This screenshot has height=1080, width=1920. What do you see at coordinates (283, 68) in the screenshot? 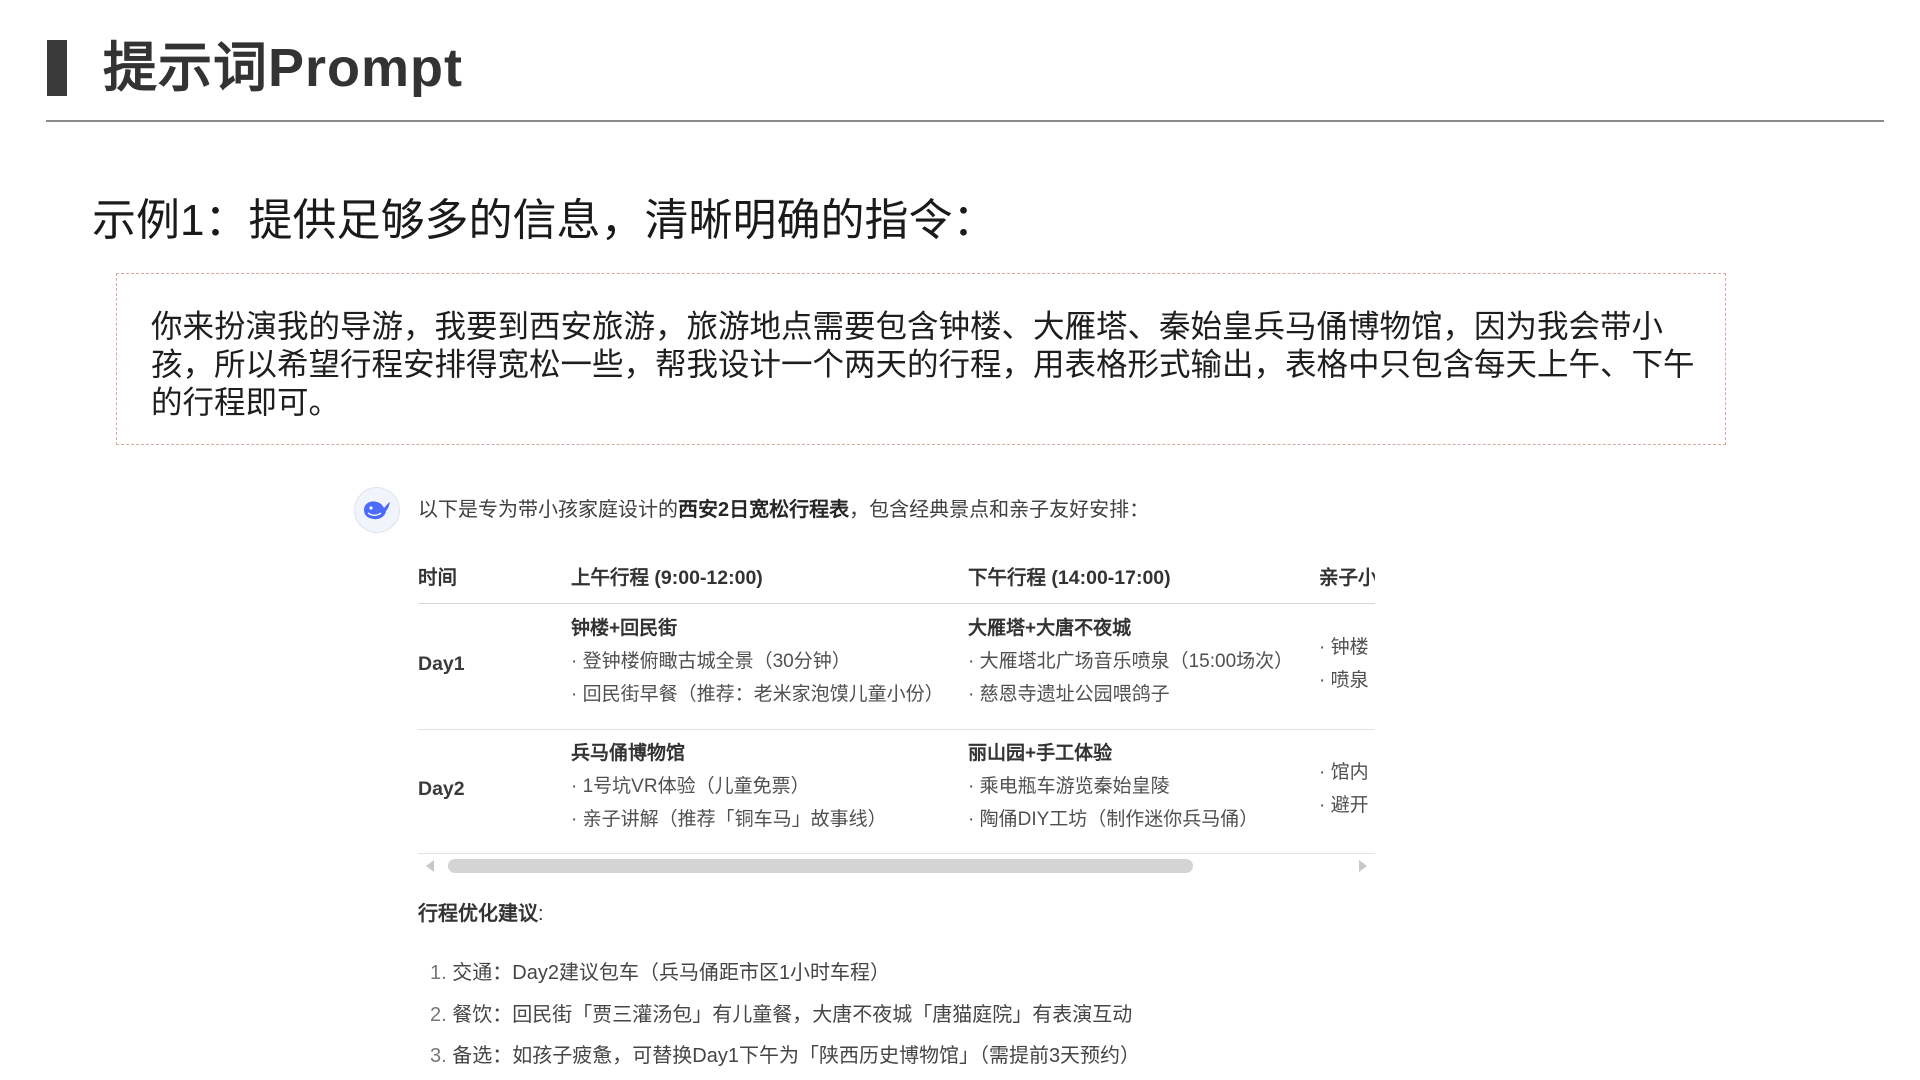
I see `slide-title: 提示词Prompt` at bounding box center [283, 68].